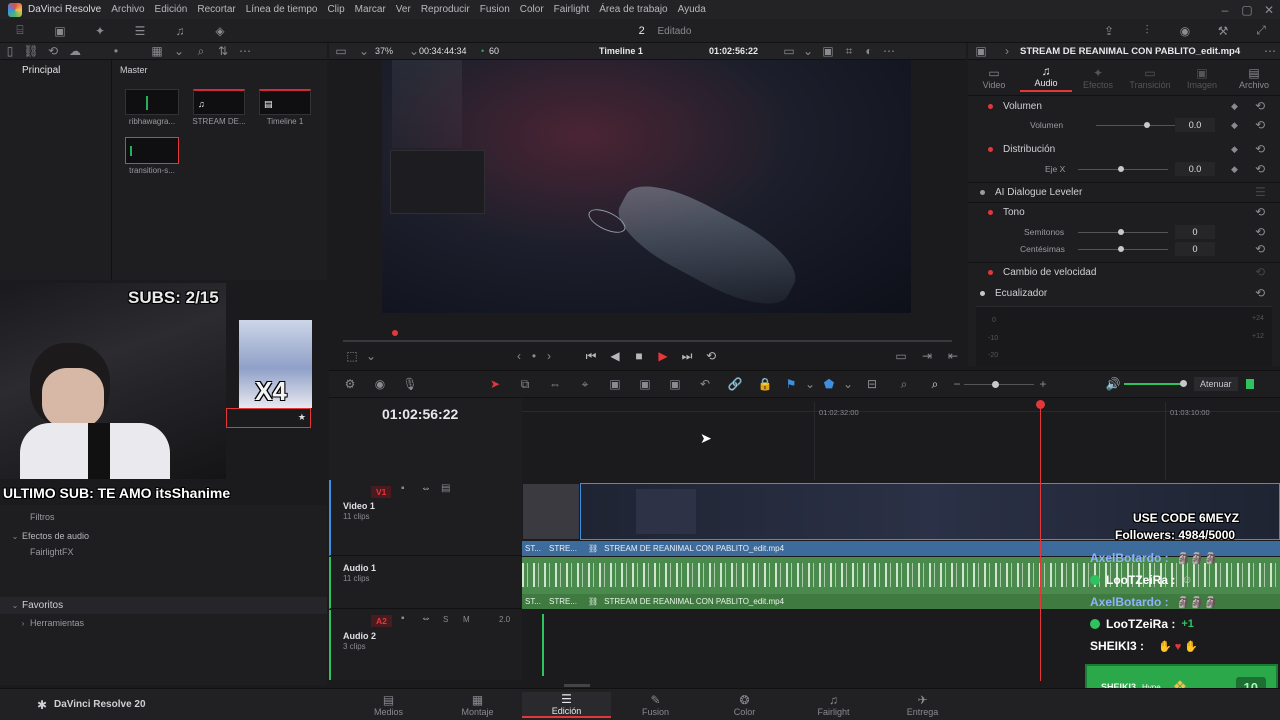  I want to click on menu-area-de-trabajo: Área de trabajo, so click(633, 9).